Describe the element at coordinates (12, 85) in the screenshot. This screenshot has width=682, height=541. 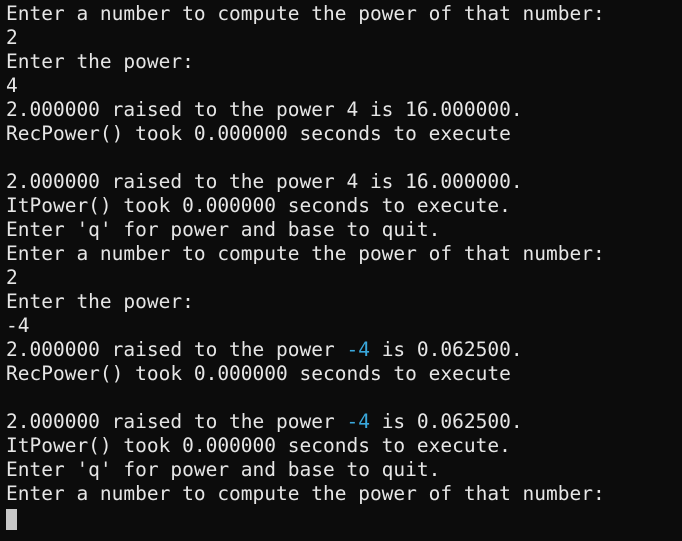
I see `input-line: 4` at that location.